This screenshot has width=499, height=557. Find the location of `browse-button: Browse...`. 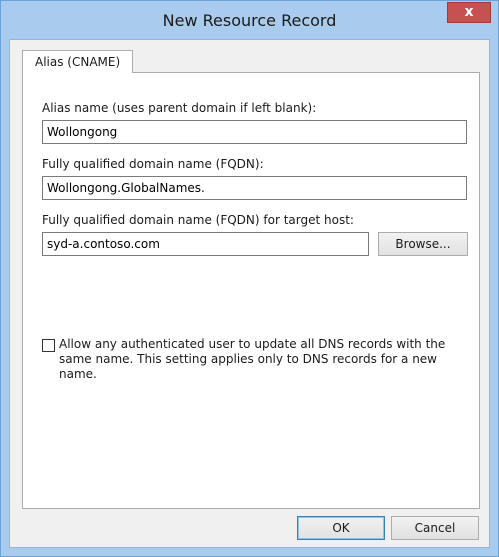

browse-button: Browse... is located at coordinates (423, 244).